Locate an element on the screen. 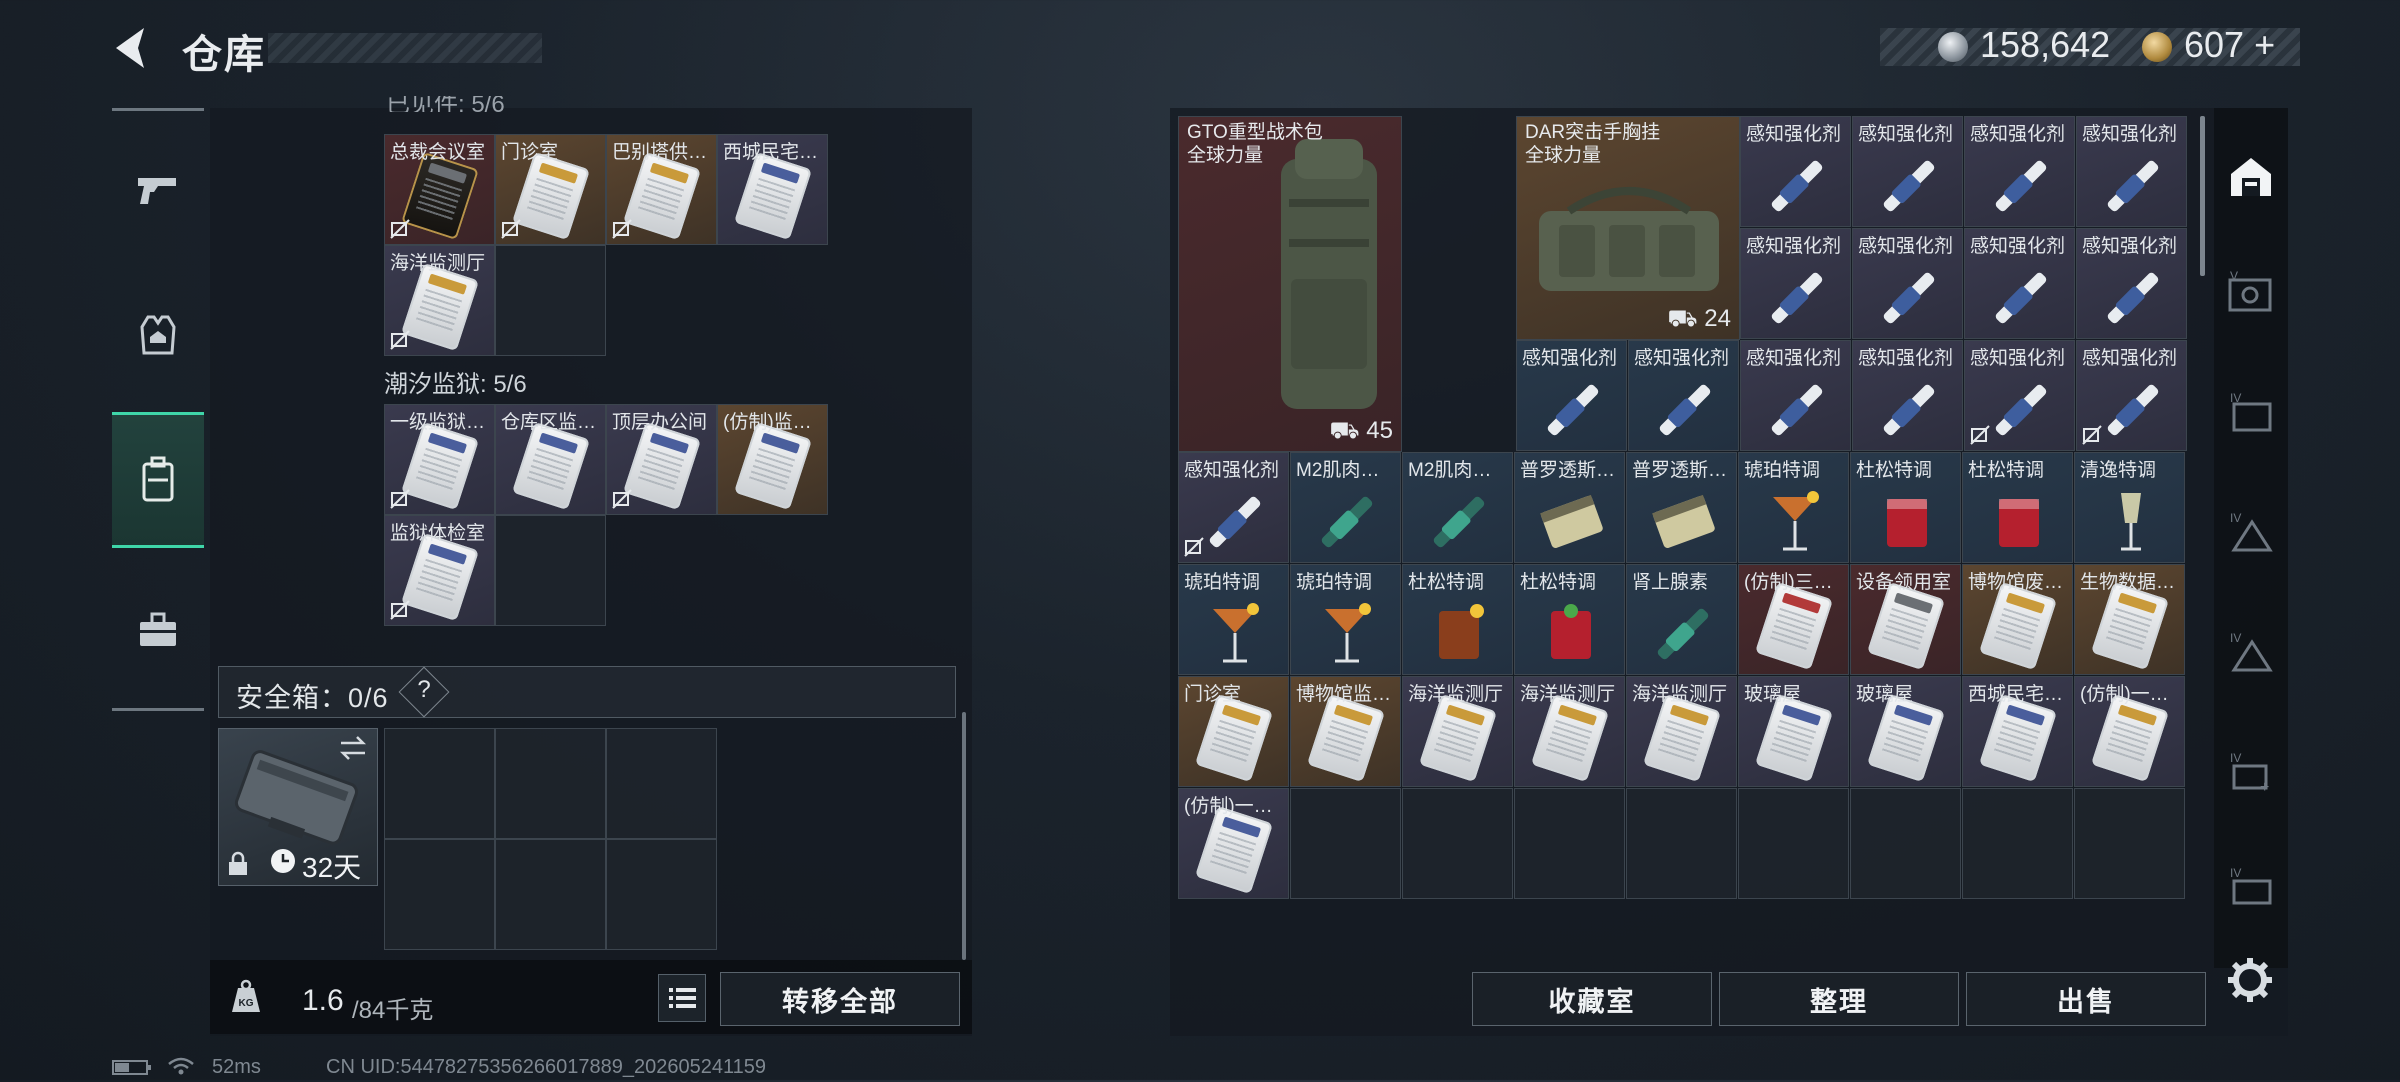 This screenshot has height=1082, width=2400. sort-button: 整理 is located at coordinates (1839, 999).